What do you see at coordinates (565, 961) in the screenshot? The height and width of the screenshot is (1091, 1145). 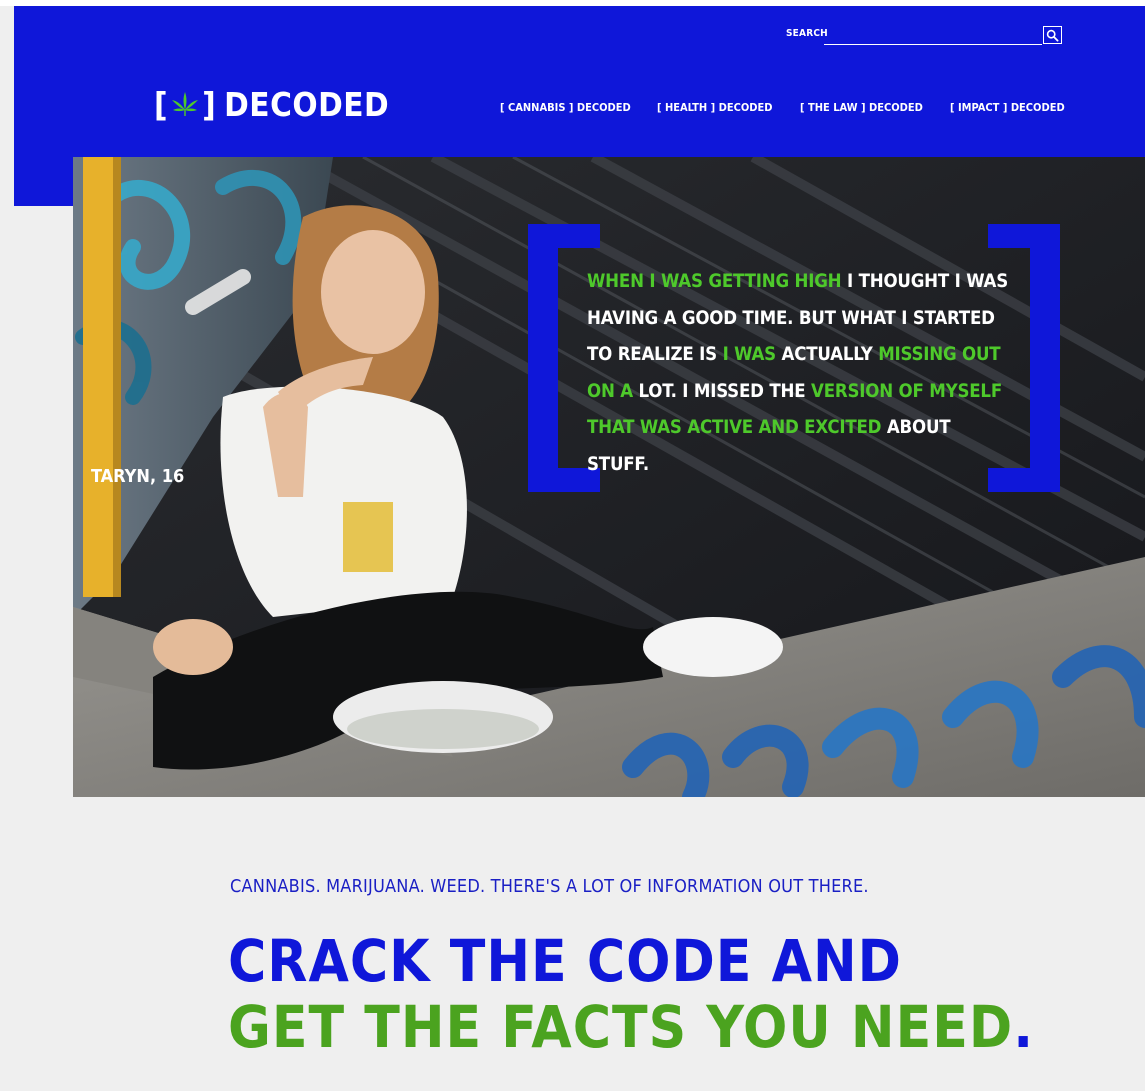 I see `headline-line-1: CRACK THE CODE AND` at bounding box center [565, 961].